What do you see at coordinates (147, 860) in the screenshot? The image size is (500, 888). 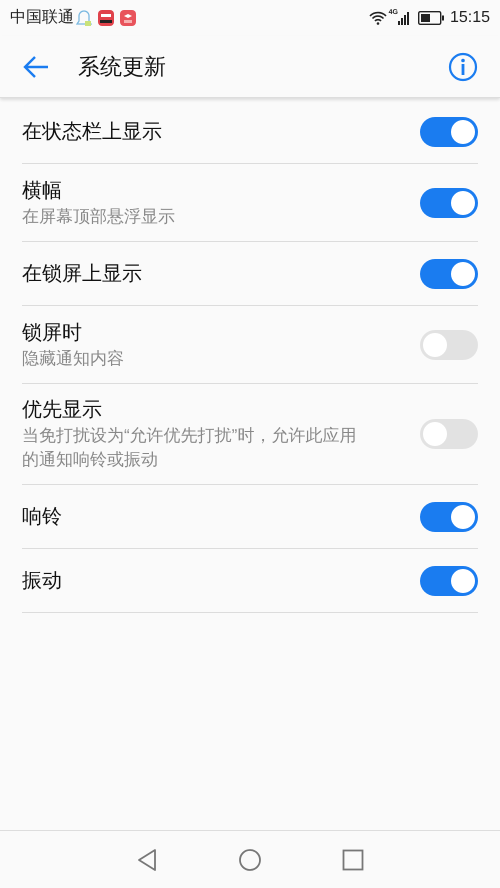 I see `back-nav-icon` at bounding box center [147, 860].